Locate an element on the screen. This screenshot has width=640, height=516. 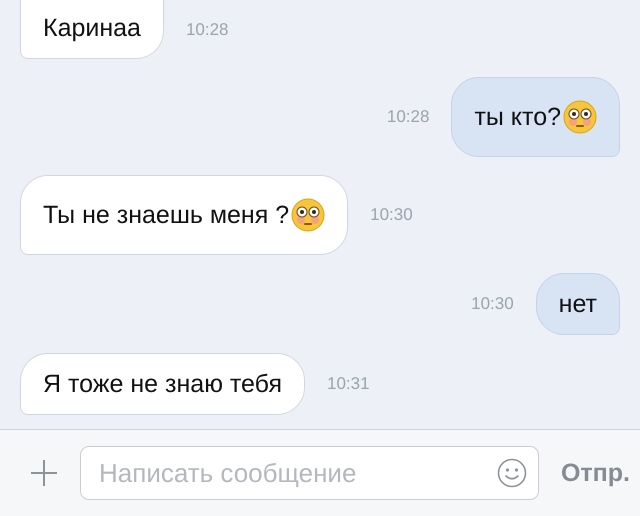
message-time: 10:31 is located at coordinates (348, 384).